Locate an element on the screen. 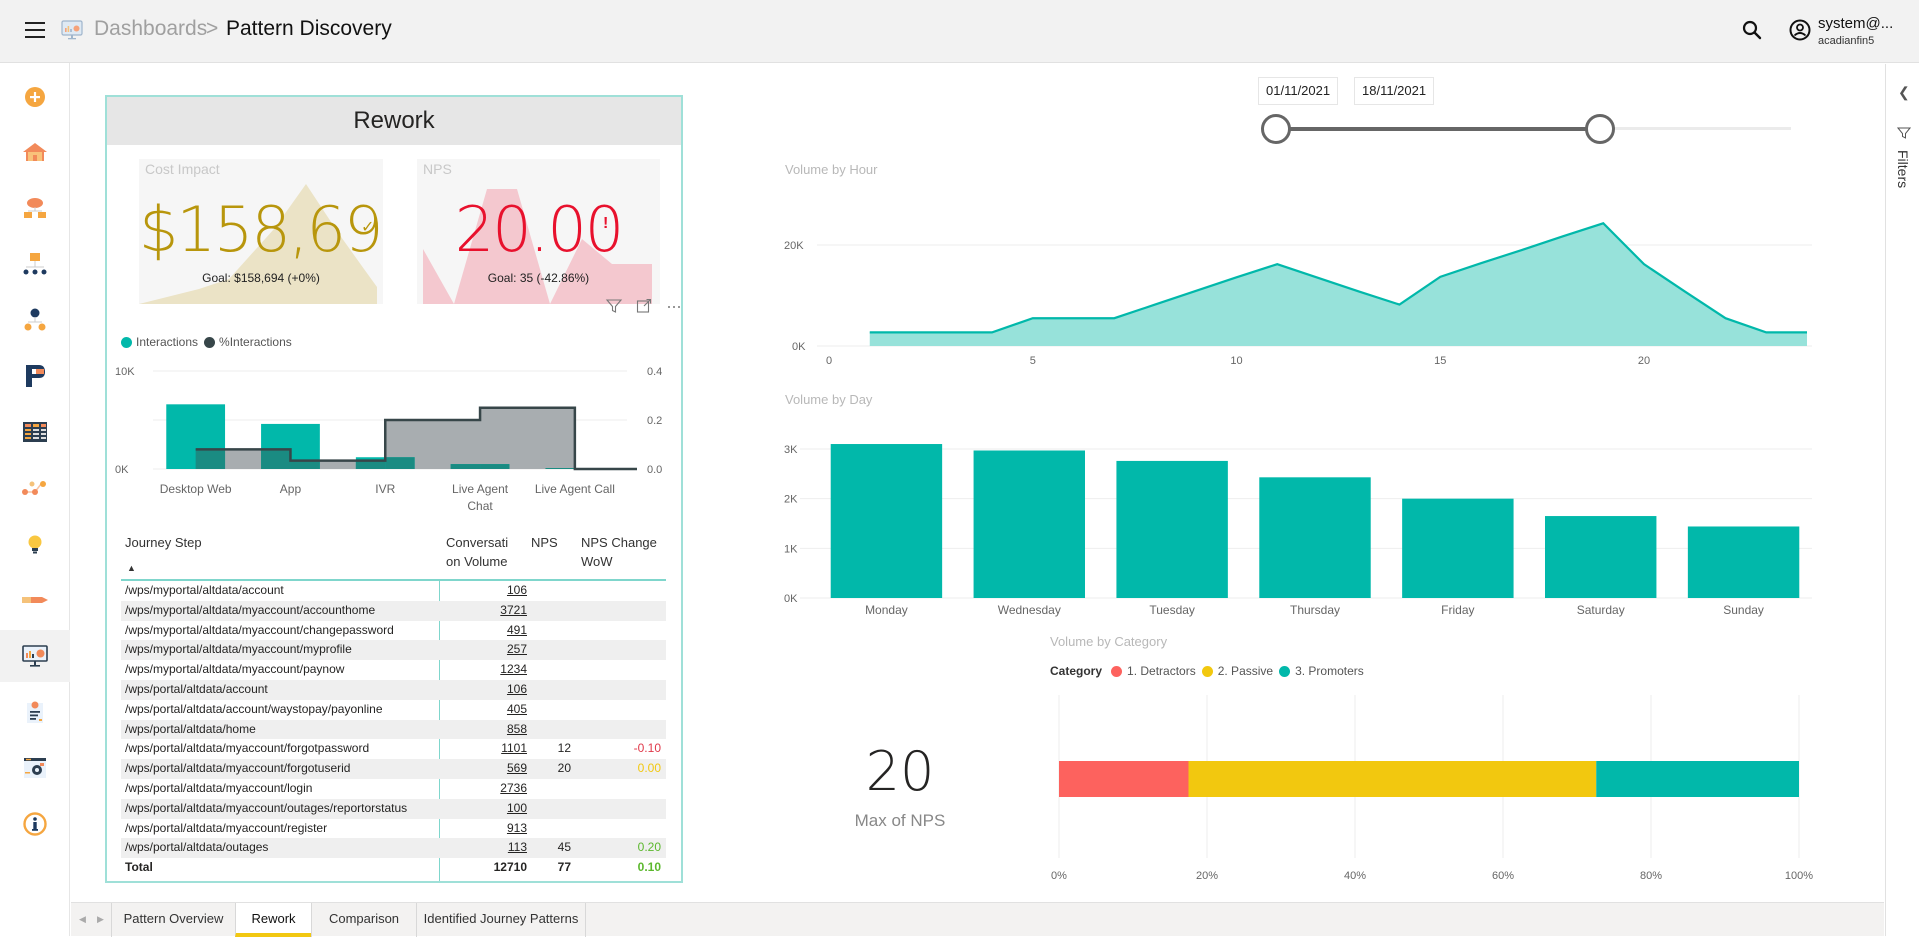 The height and width of the screenshot is (937, 1919). sidebar-item-p is located at coordinates (35, 376).